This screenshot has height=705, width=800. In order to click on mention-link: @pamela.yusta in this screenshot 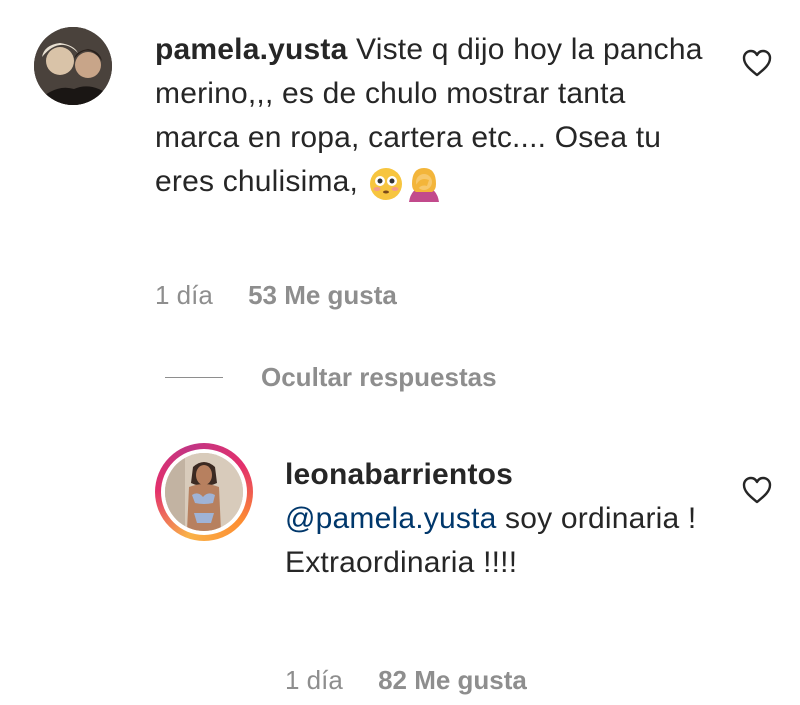, I will do `click(391, 518)`.